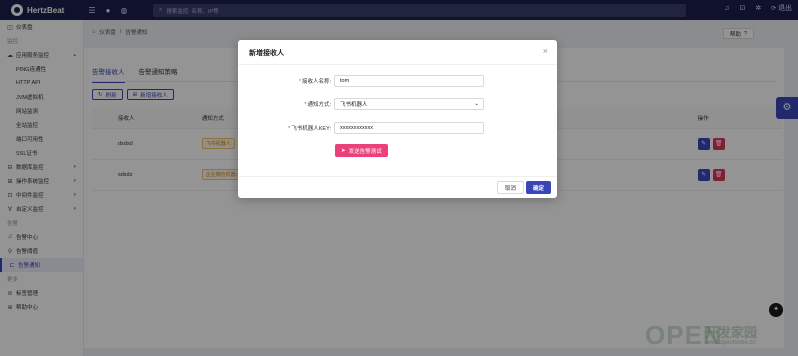 The height and width of the screenshot is (356, 798). Describe the element at coordinates (511, 187) in the screenshot. I see `cancel-button: 取消` at that location.